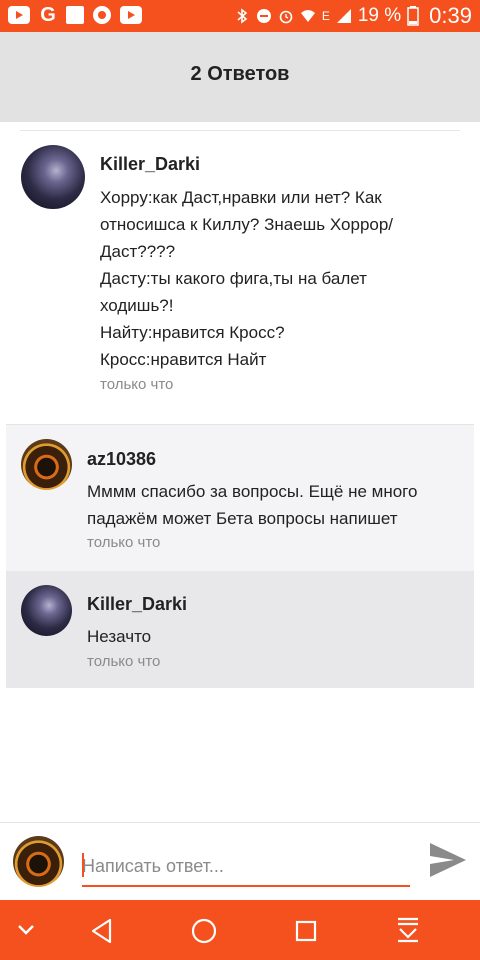  What do you see at coordinates (379, 15) in the screenshot?
I see `battery-percent: 19 %` at bounding box center [379, 15].